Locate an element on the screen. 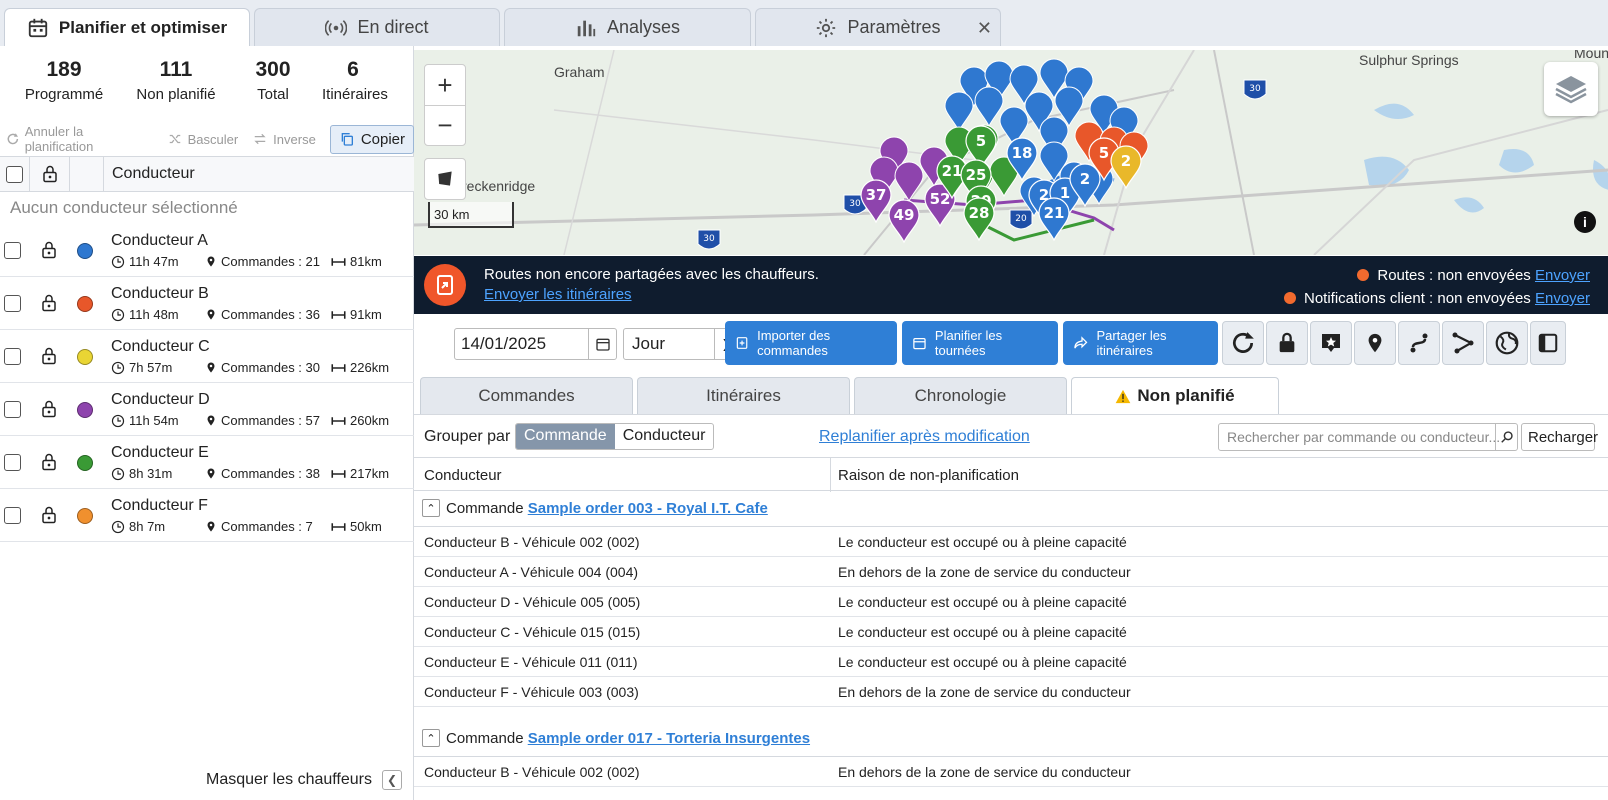 The height and width of the screenshot is (800, 1608). path-button is located at coordinates (1463, 343).